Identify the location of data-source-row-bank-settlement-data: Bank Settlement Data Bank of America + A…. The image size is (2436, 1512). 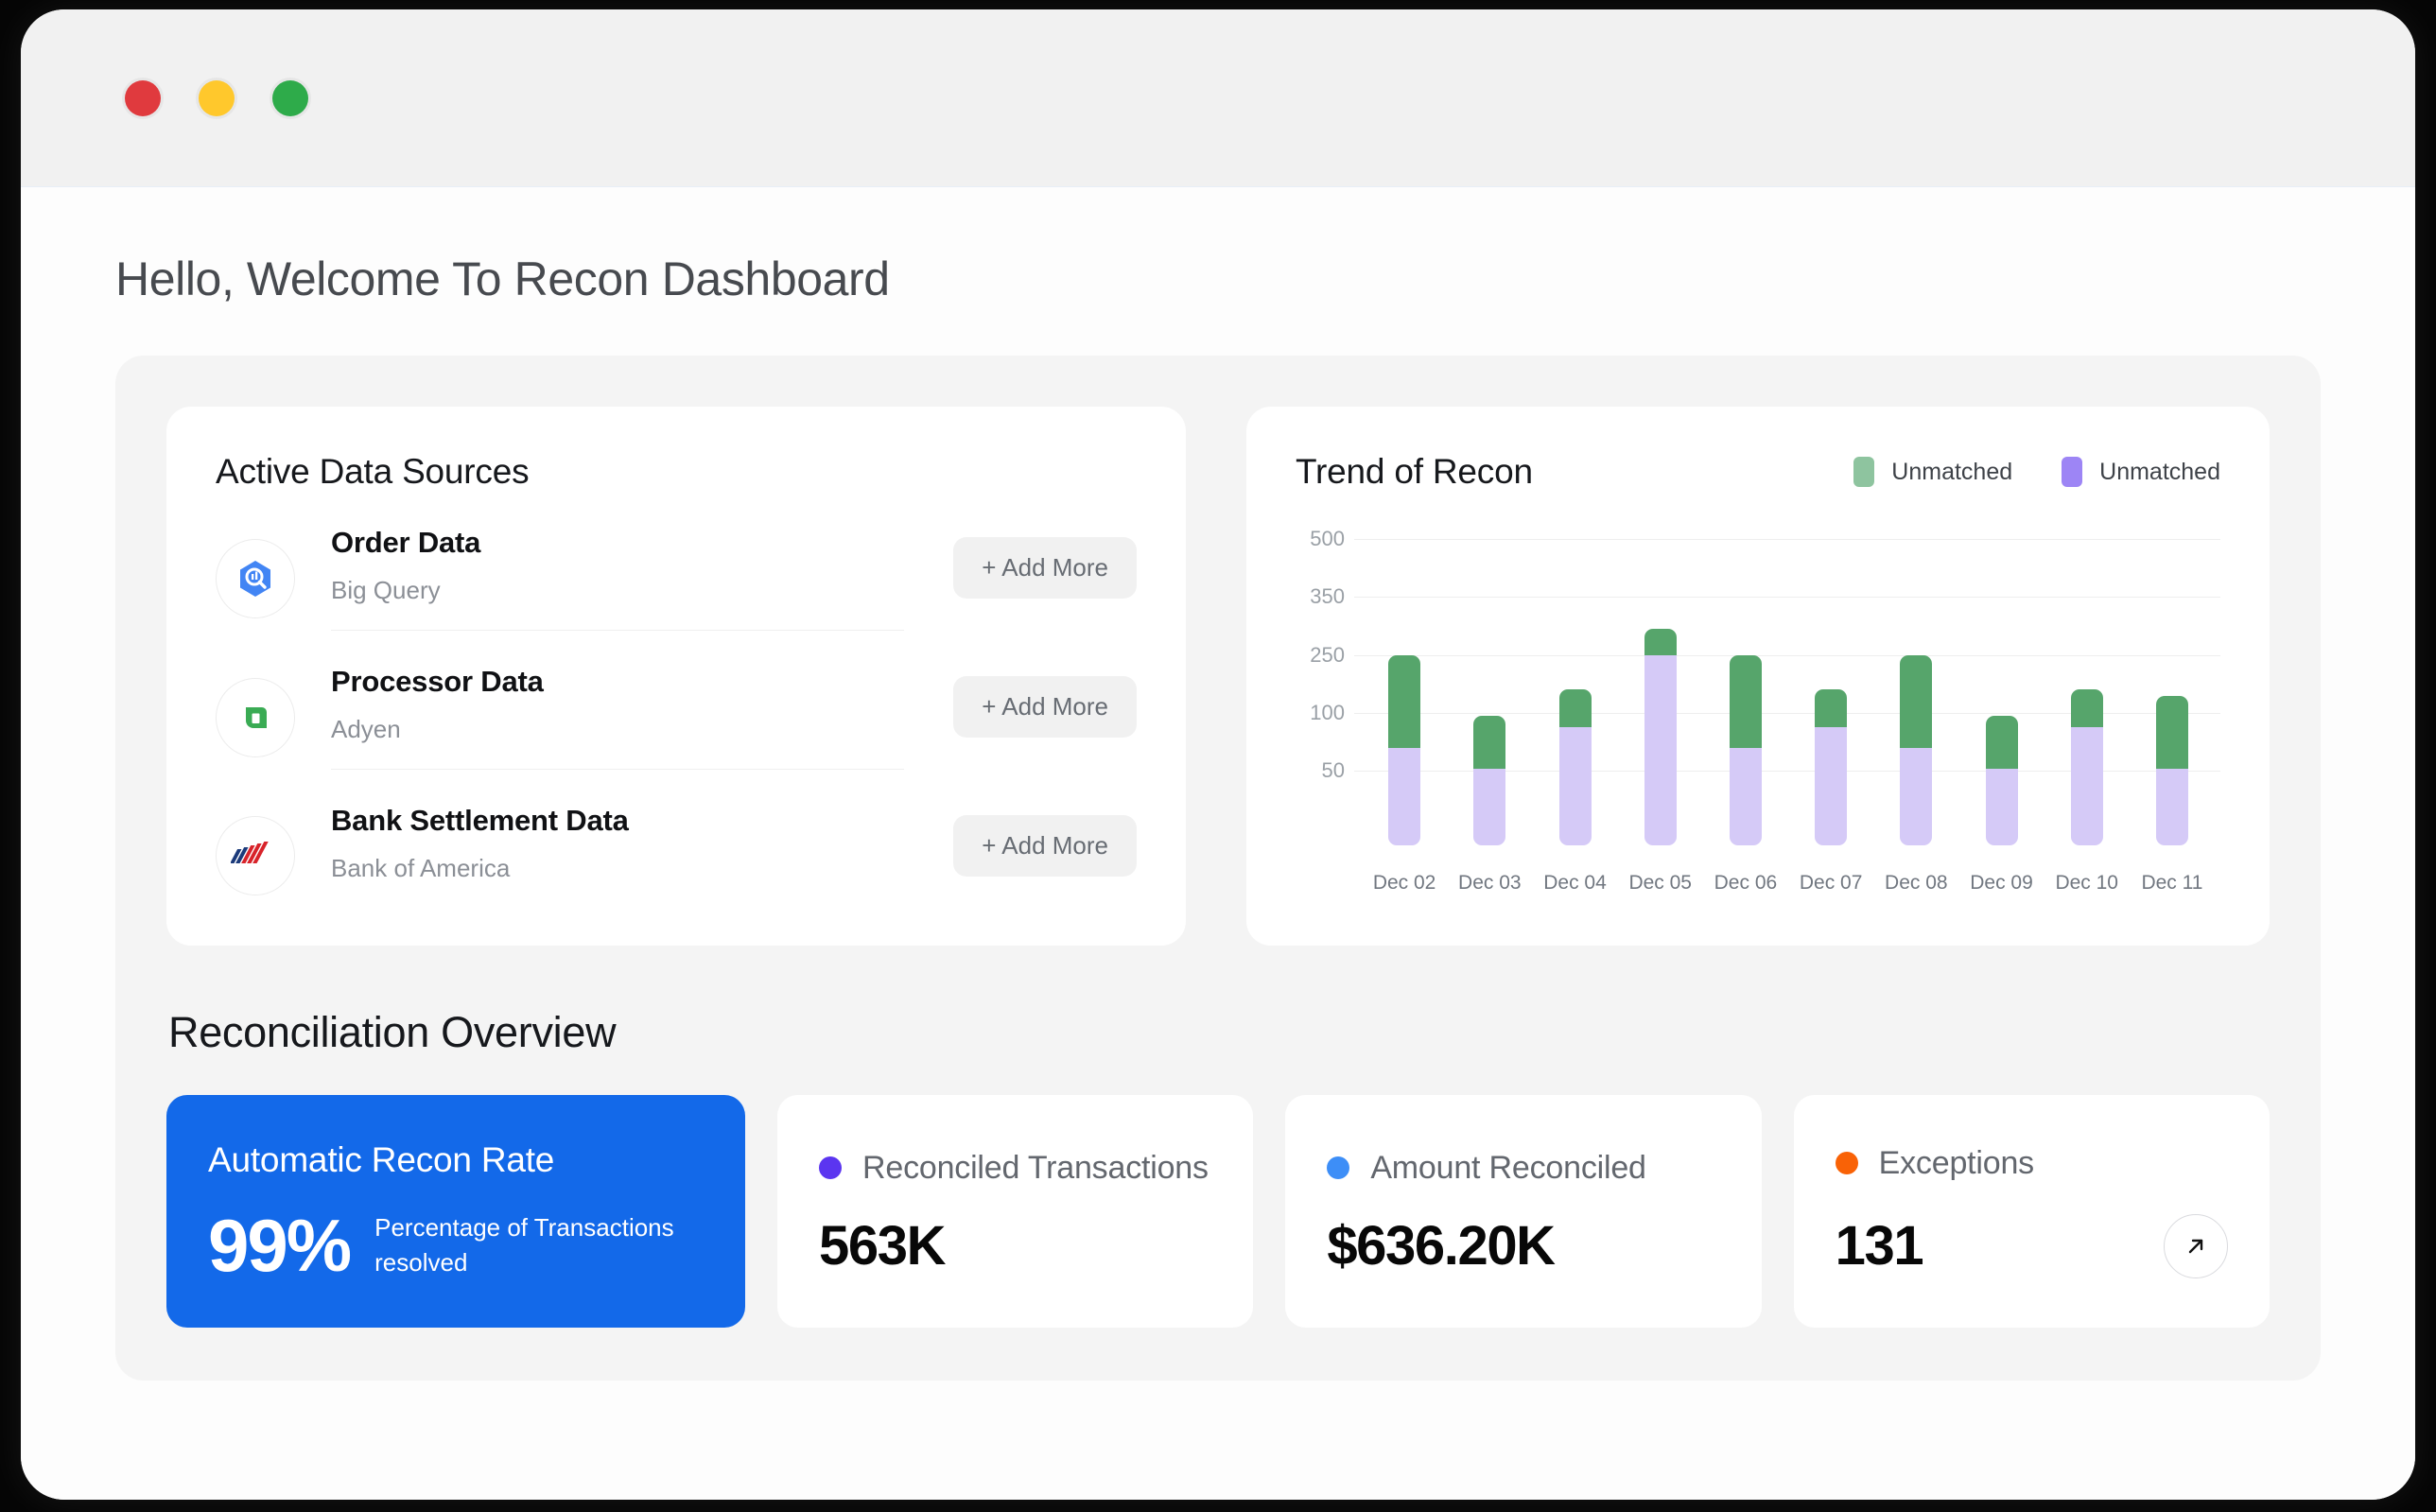
(676, 839).